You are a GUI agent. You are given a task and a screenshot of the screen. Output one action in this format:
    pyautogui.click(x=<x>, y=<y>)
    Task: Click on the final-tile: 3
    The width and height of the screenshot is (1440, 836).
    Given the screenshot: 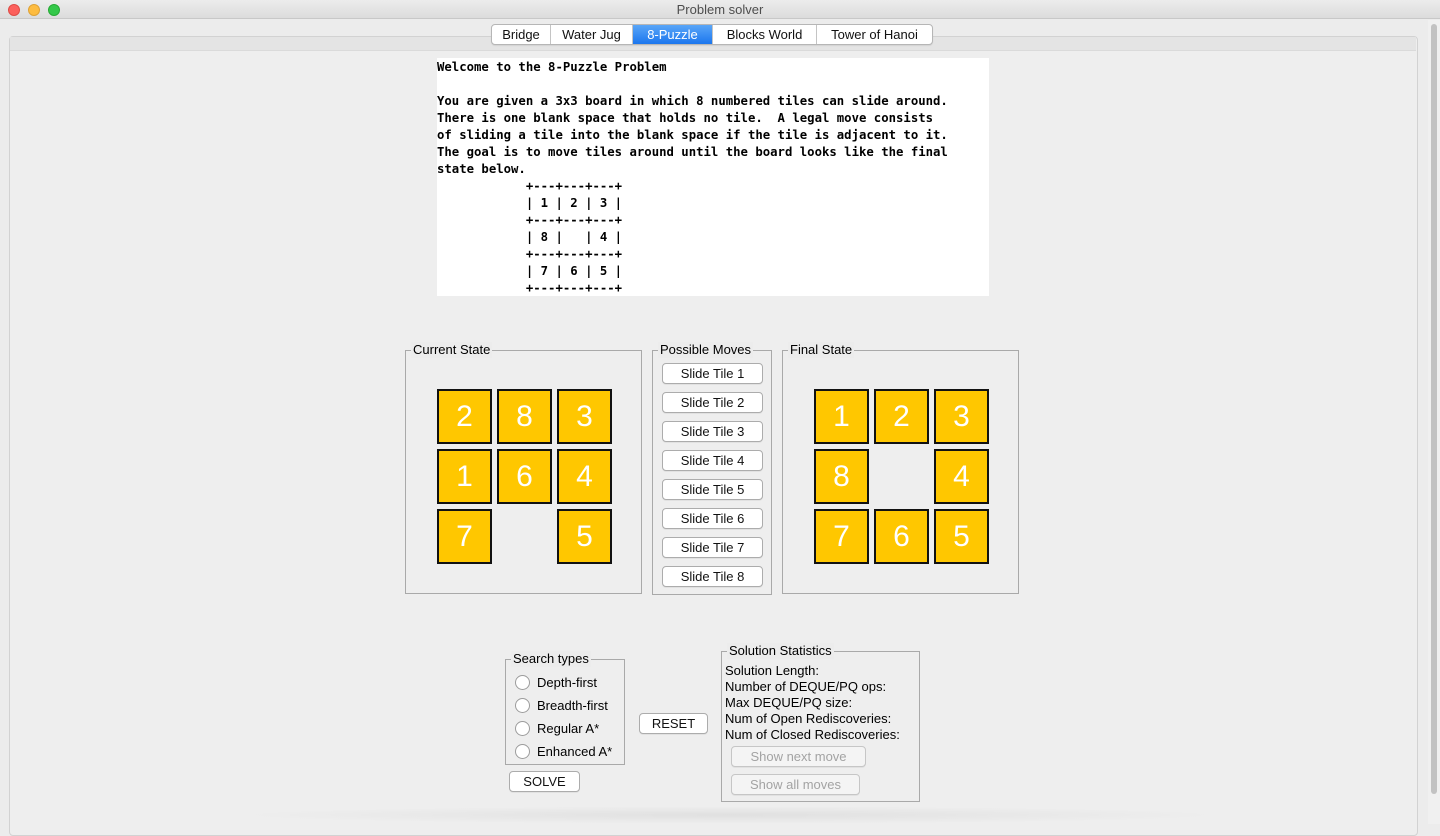 What is the action you would take?
    pyautogui.click(x=961, y=416)
    